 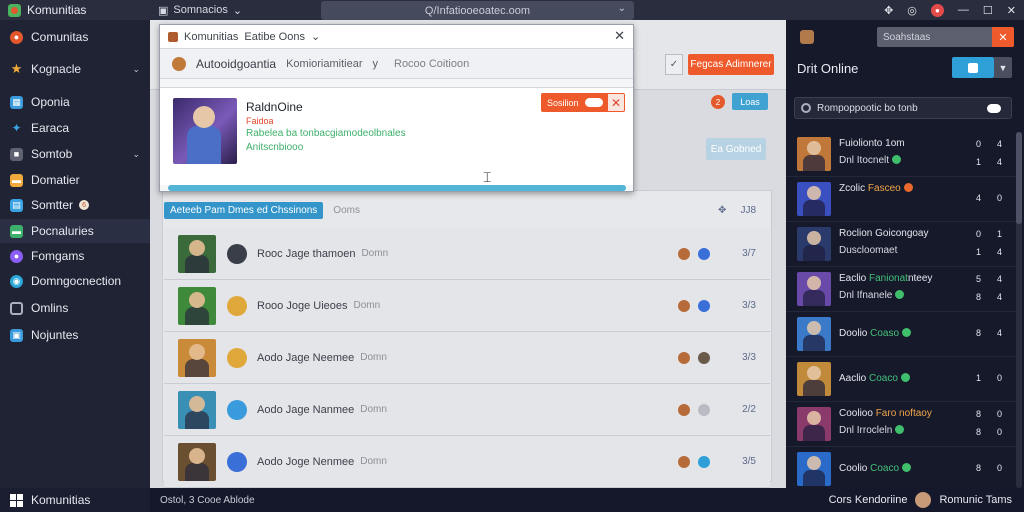 What do you see at coordinates (467, 306) in the screenshot?
I see `table-row: Rooo Joge Uieoes Domn 3/3` at bounding box center [467, 306].